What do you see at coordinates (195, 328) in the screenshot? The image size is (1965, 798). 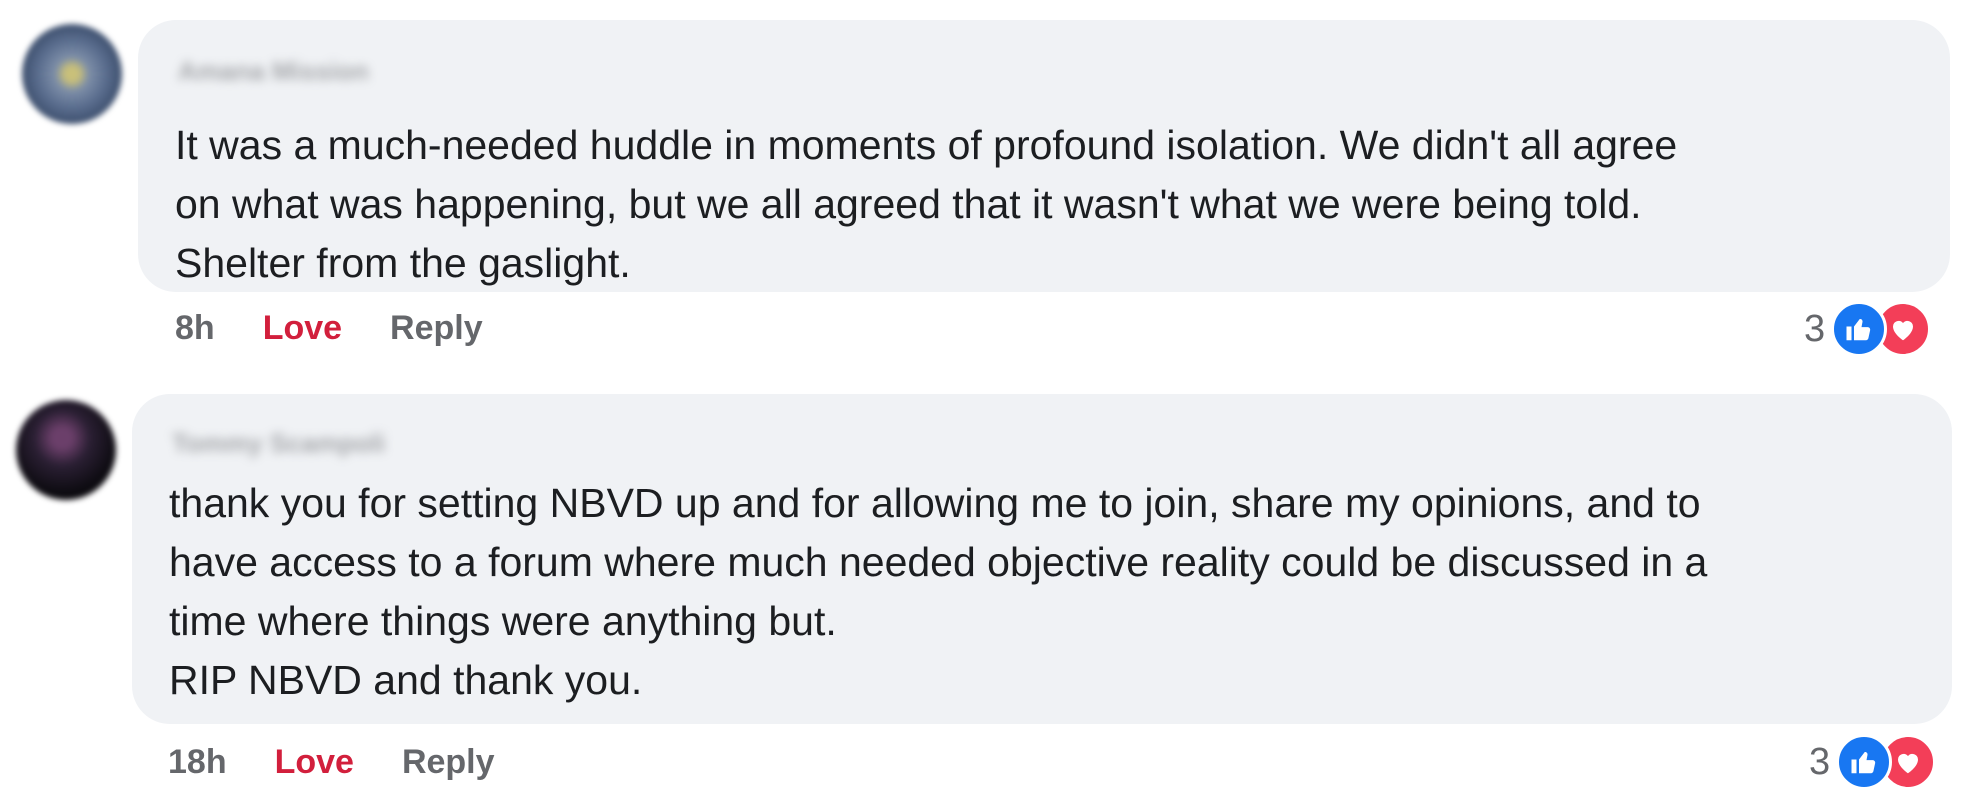 I see `comment-timestamp: 8h` at bounding box center [195, 328].